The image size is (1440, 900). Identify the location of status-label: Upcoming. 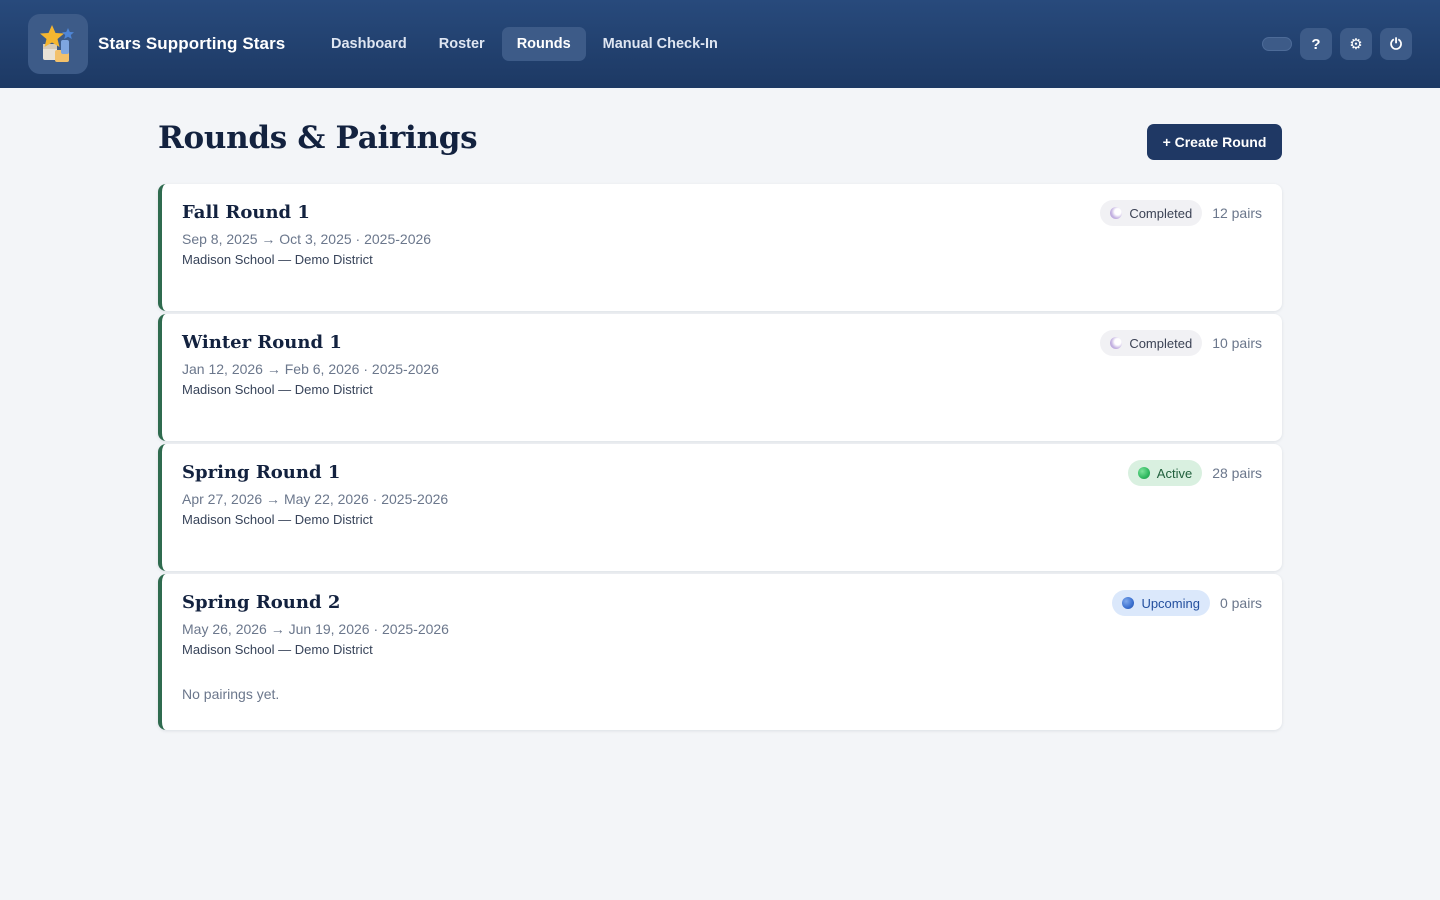
(1170, 603).